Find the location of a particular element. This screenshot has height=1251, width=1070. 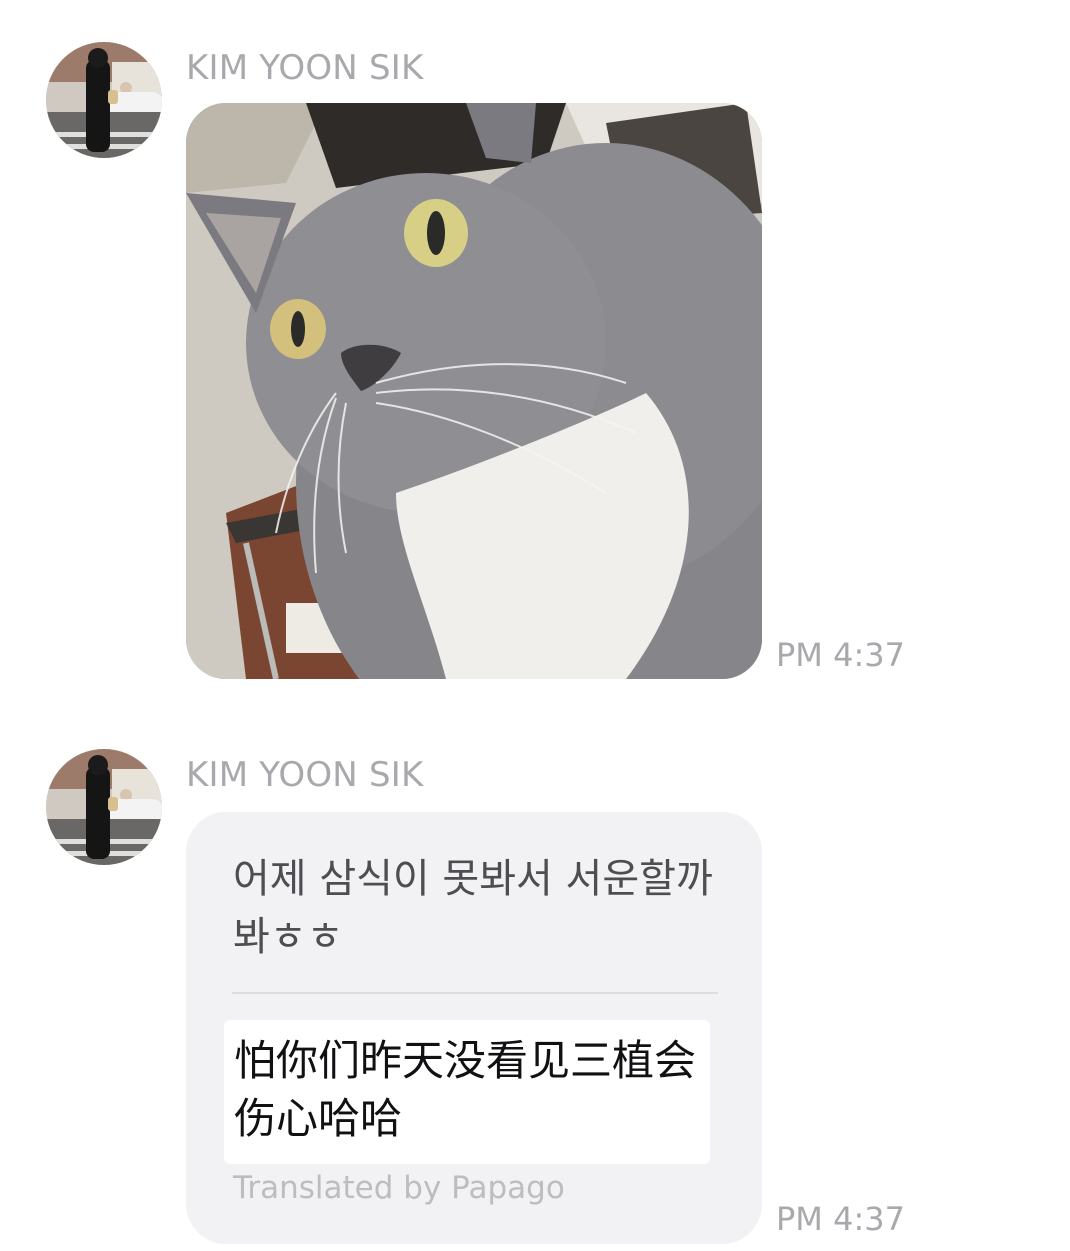

message-text: 어제 삼식이 못봐서 서운할까봐ㅎㅎ is located at coordinates (473, 908).